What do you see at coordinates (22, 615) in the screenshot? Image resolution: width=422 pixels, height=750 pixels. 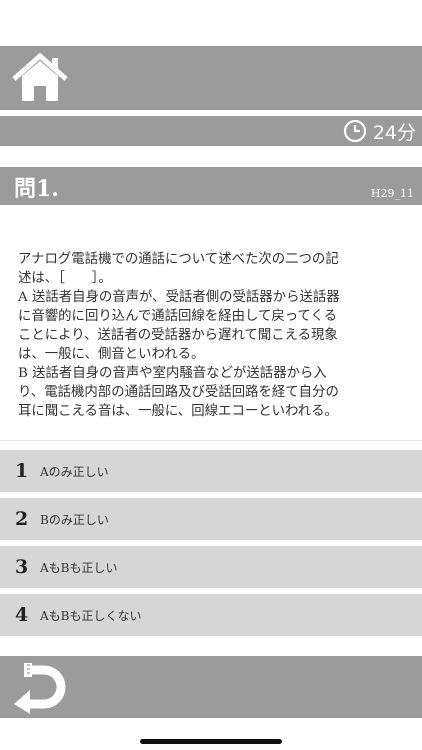 I see `choice-number: 4` at bounding box center [22, 615].